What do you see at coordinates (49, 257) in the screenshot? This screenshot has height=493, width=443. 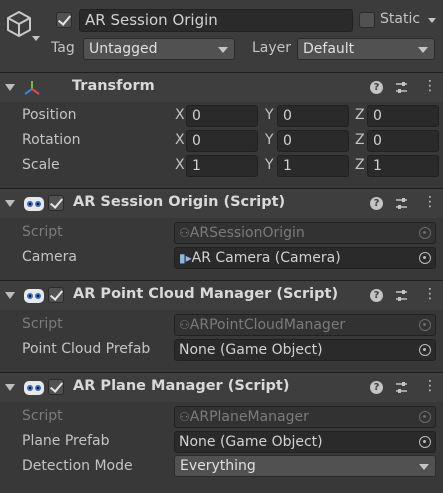 I see `camera-label: Camera` at bounding box center [49, 257].